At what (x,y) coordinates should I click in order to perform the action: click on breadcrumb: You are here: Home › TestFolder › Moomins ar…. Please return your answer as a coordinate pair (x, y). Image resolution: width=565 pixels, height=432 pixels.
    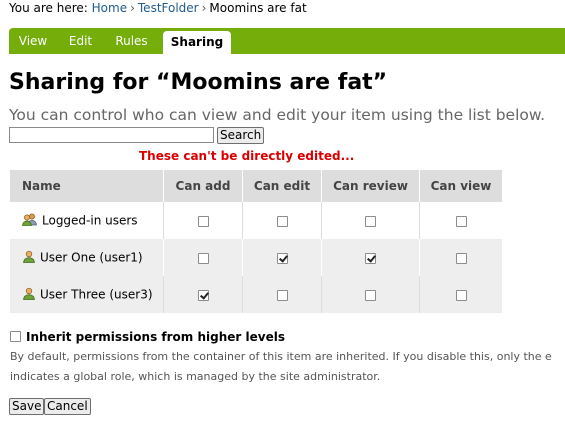
    Looking at the image, I should click on (158, 8).